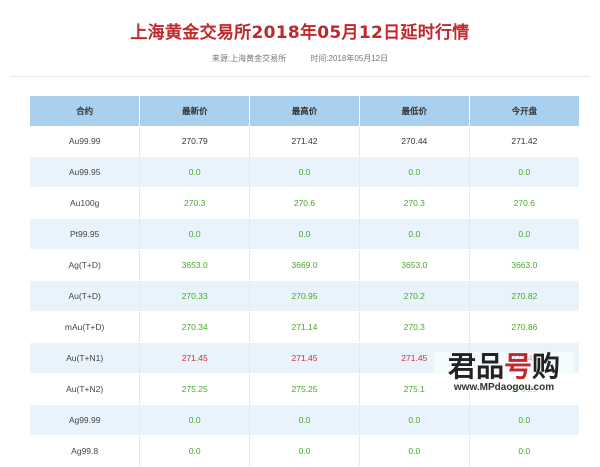  I want to click on high-price-cell: 271.45, so click(304, 358).